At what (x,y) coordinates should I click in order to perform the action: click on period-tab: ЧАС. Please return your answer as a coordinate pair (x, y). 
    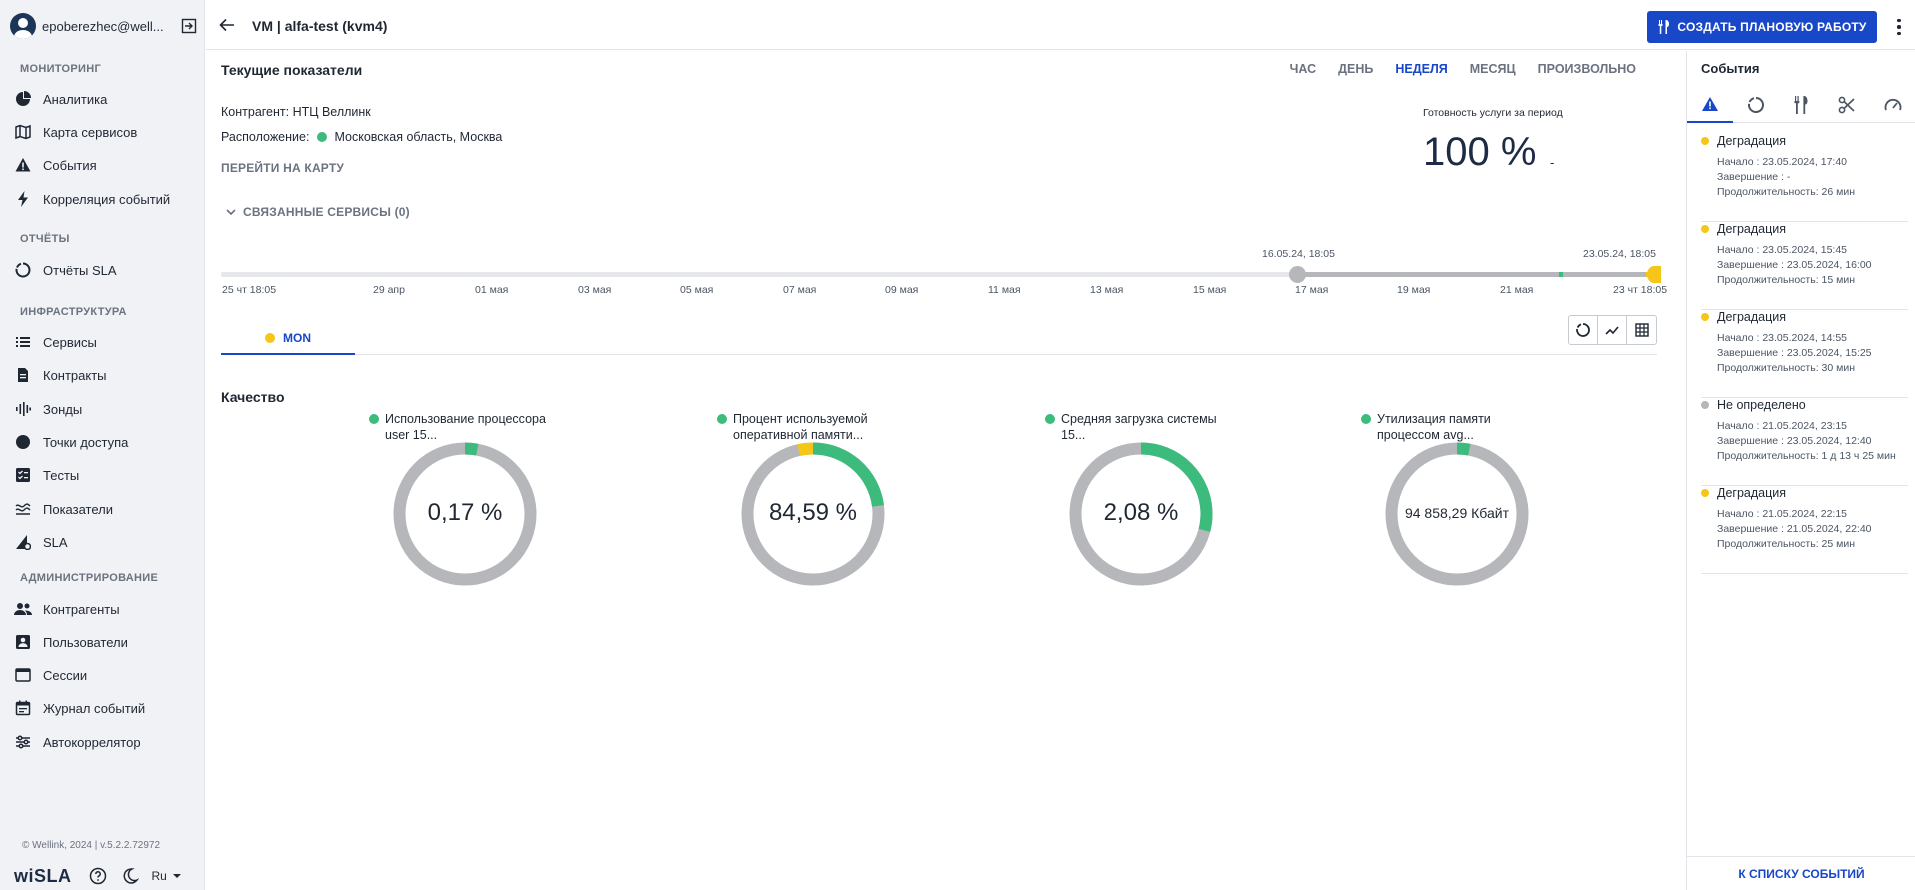
    Looking at the image, I should click on (1303, 69).